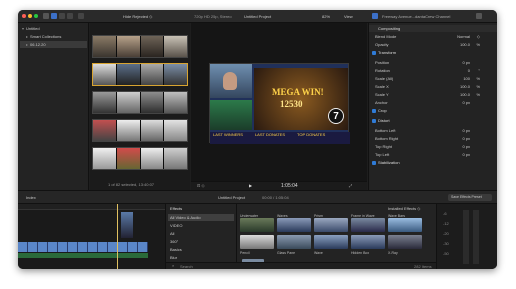 This screenshot has width=516, height=289. Describe the element at coordinates (30, 16) in the screenshot. I see `minimize-button` at that location.